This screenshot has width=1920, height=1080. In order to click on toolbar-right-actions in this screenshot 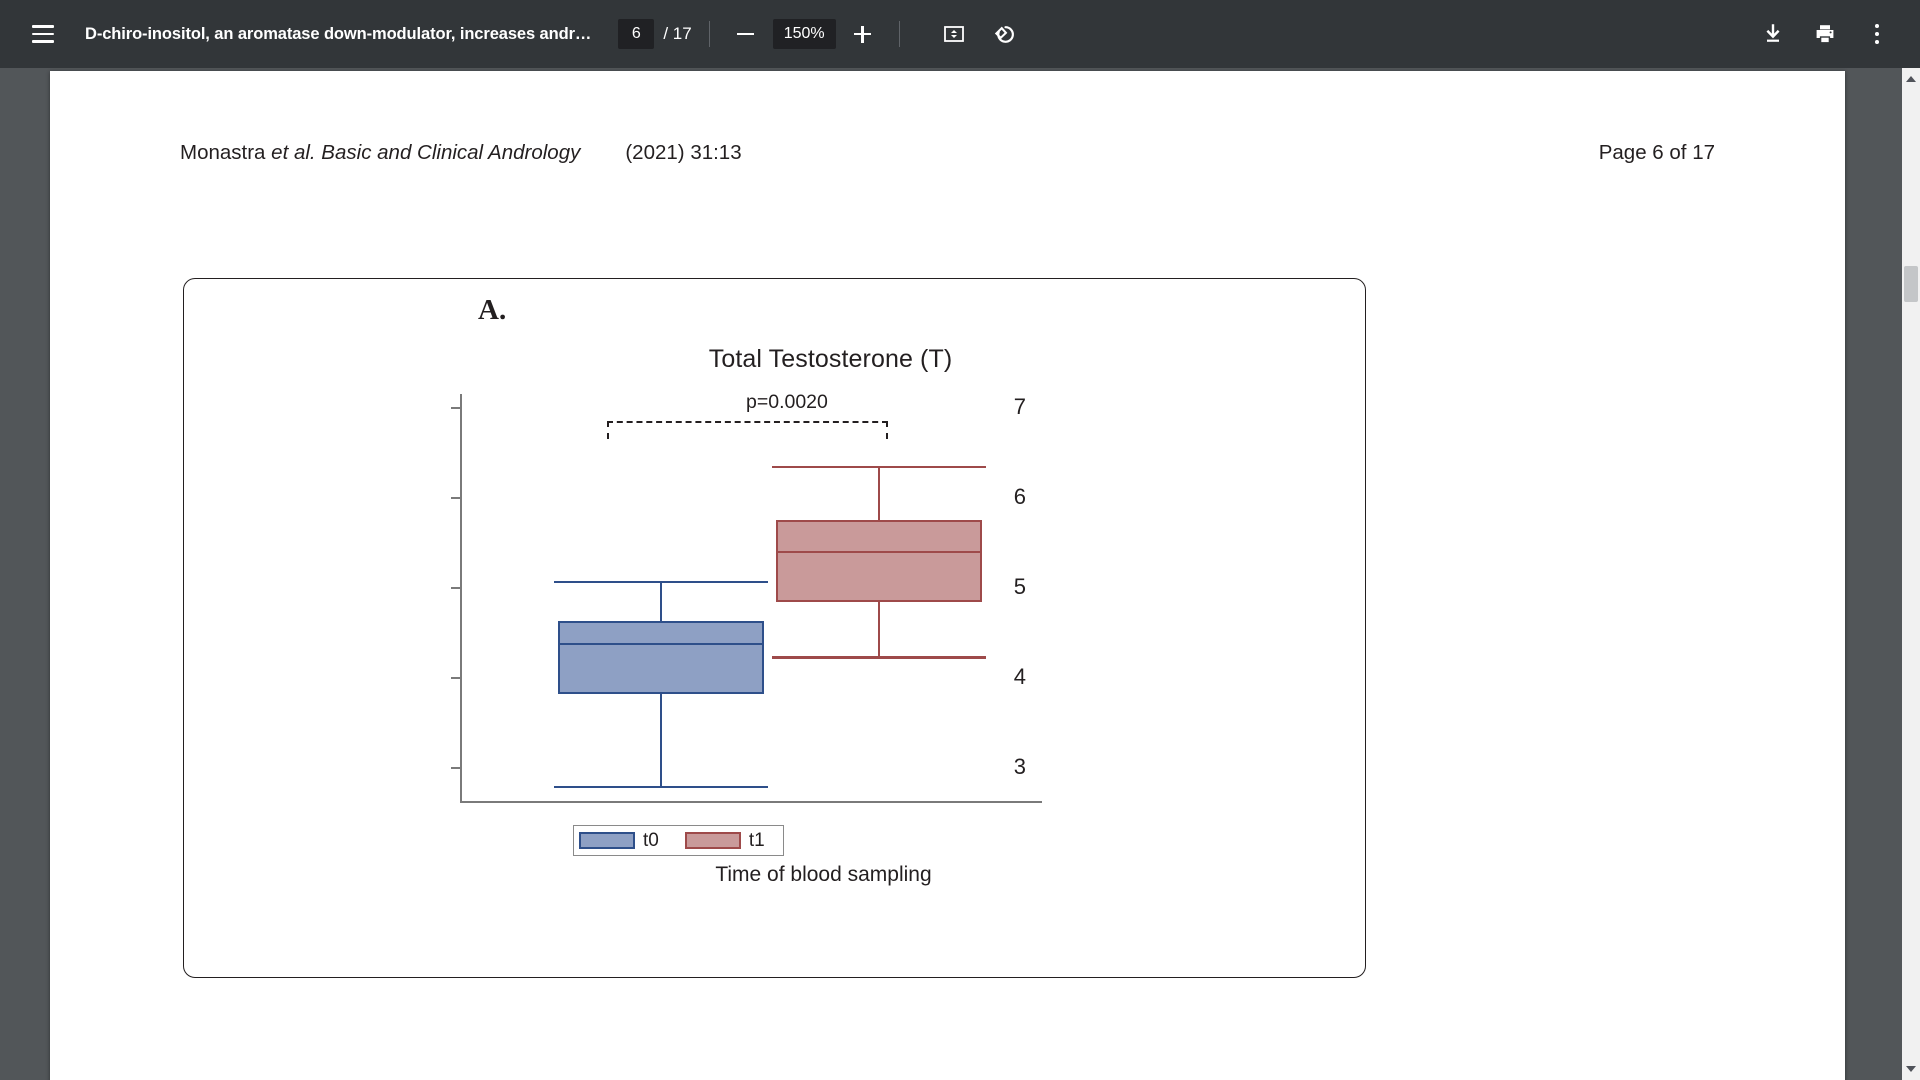, I will do `click(1825, 34)`.